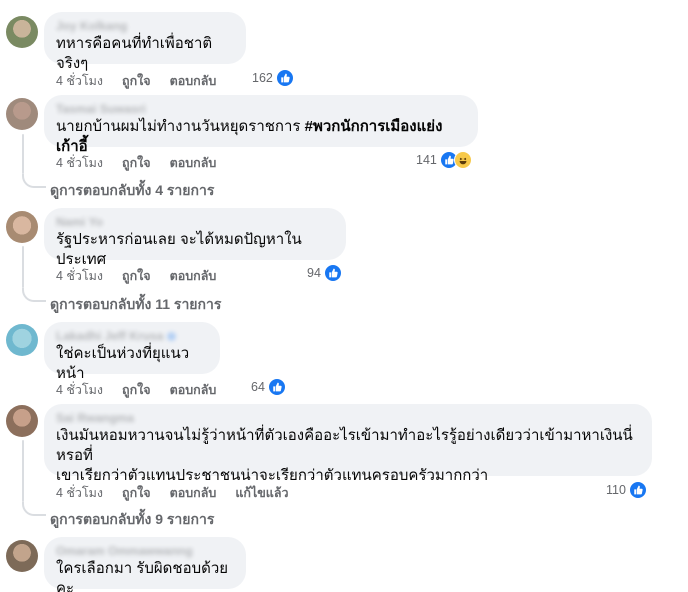 The height and width of the screenshot is (592, 688). I want to click on comment-bubble: Joy Kolkang ทหารคือคนที่ทำเพื่อชาติจริงๆ, so click(145, 42).